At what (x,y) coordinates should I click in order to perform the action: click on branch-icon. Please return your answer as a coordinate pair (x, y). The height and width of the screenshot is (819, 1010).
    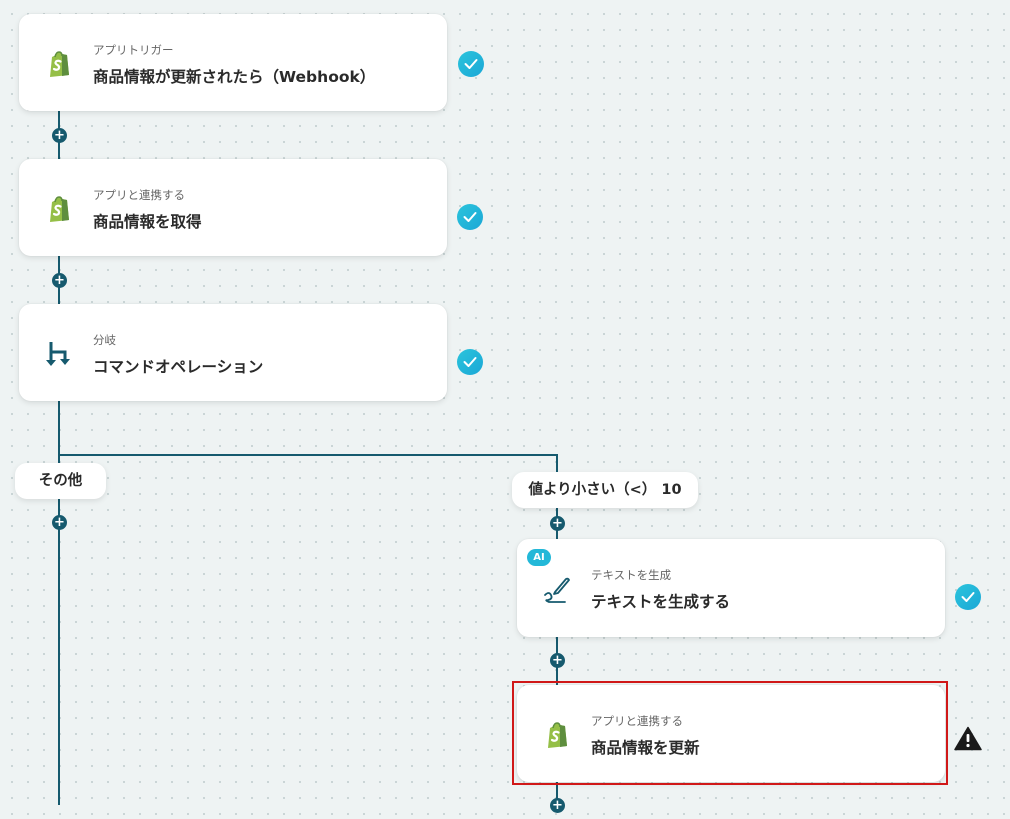
    Looking at the image, I should click on (59, 354).